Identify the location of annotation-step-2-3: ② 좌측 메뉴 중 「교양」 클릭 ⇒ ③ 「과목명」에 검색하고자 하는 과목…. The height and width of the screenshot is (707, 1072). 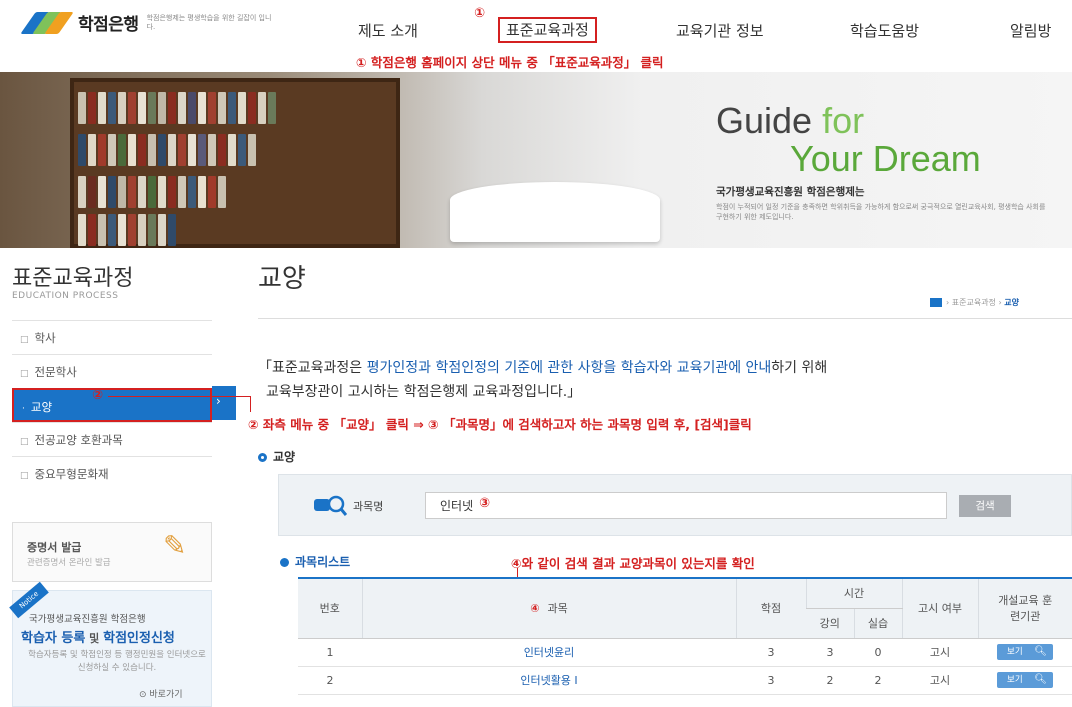
(500, 424).